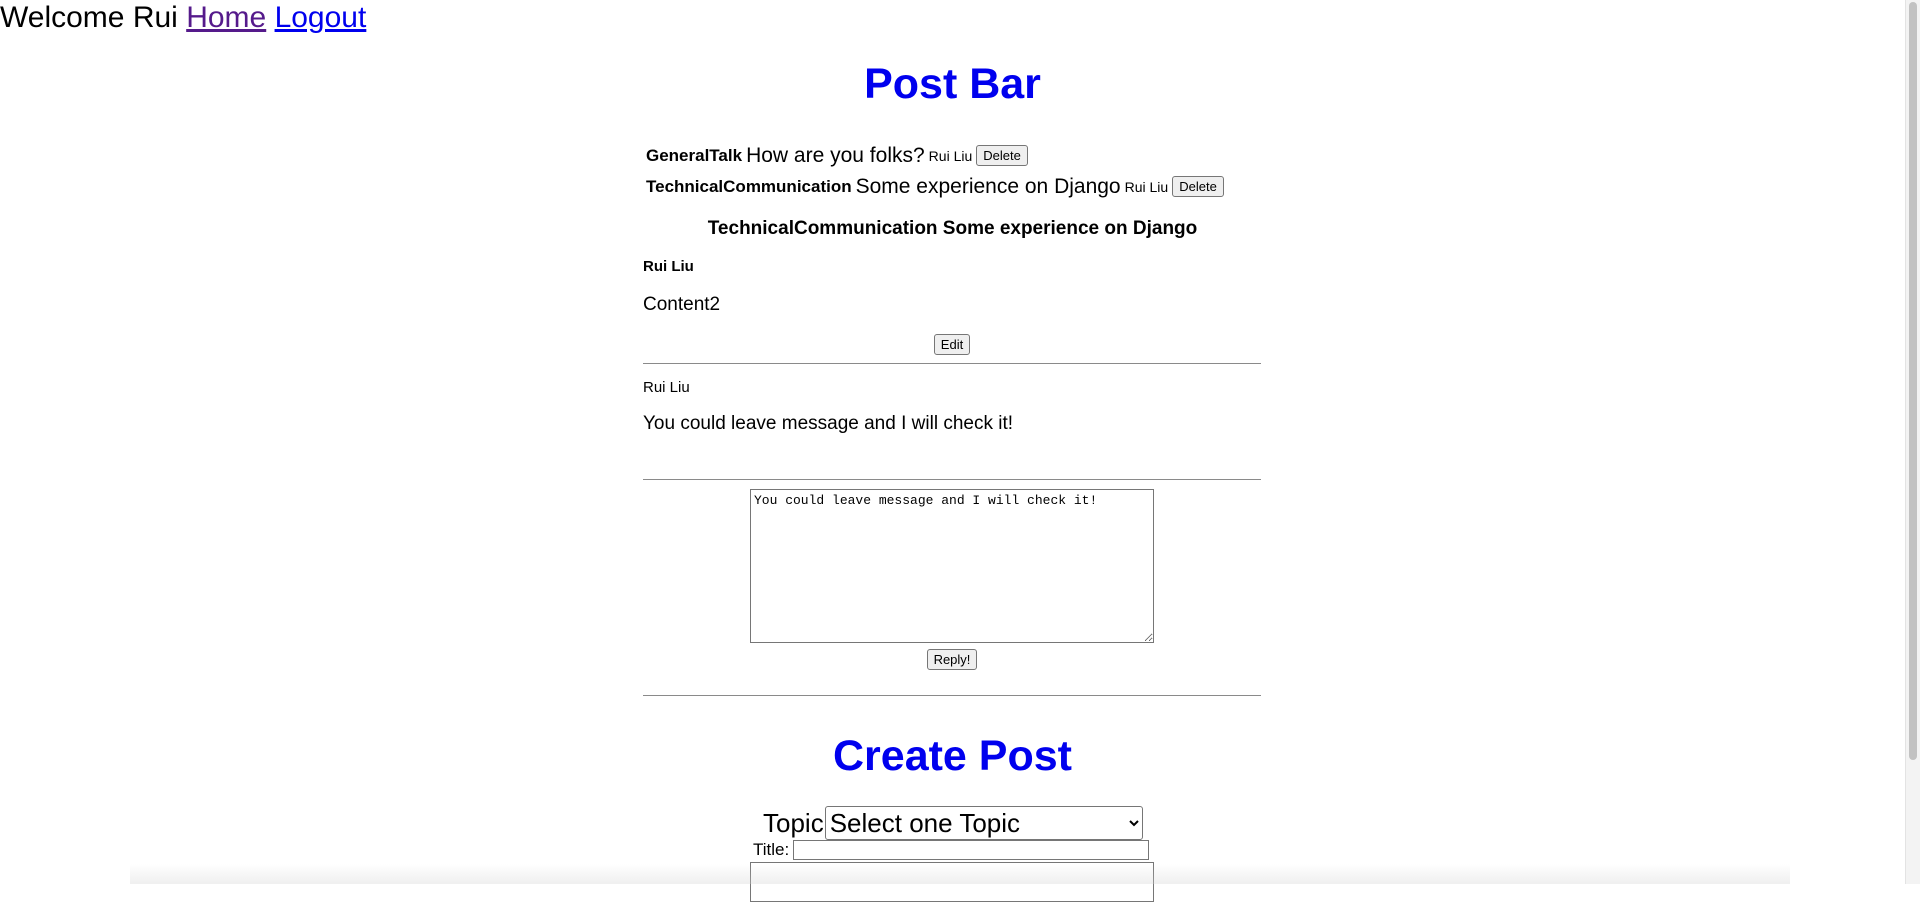 Image resolution: width=1920 pixels, height=902 pixels. I want to click on post-topic: TechnicalCommunication, so click(749, 186).